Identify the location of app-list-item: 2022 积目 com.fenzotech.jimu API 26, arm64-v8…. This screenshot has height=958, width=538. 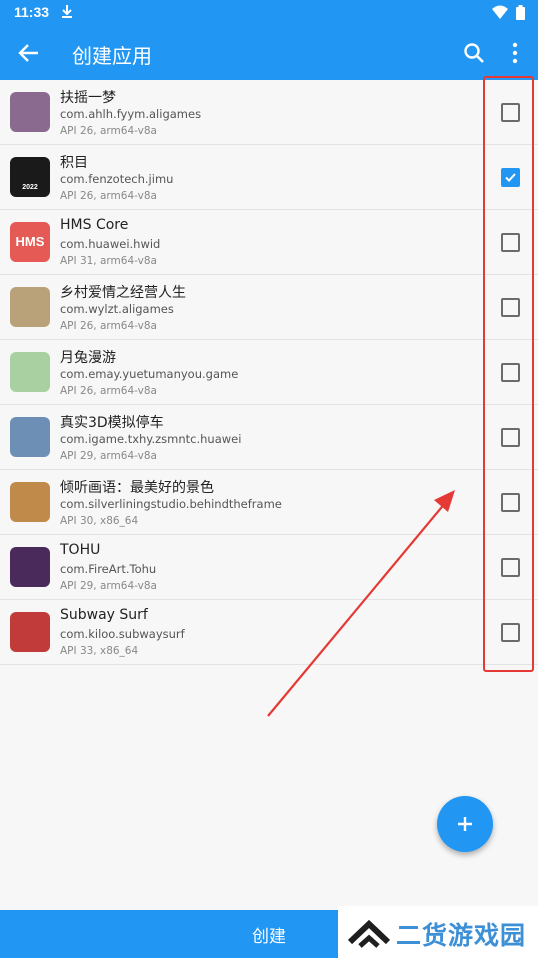
(269, 177).